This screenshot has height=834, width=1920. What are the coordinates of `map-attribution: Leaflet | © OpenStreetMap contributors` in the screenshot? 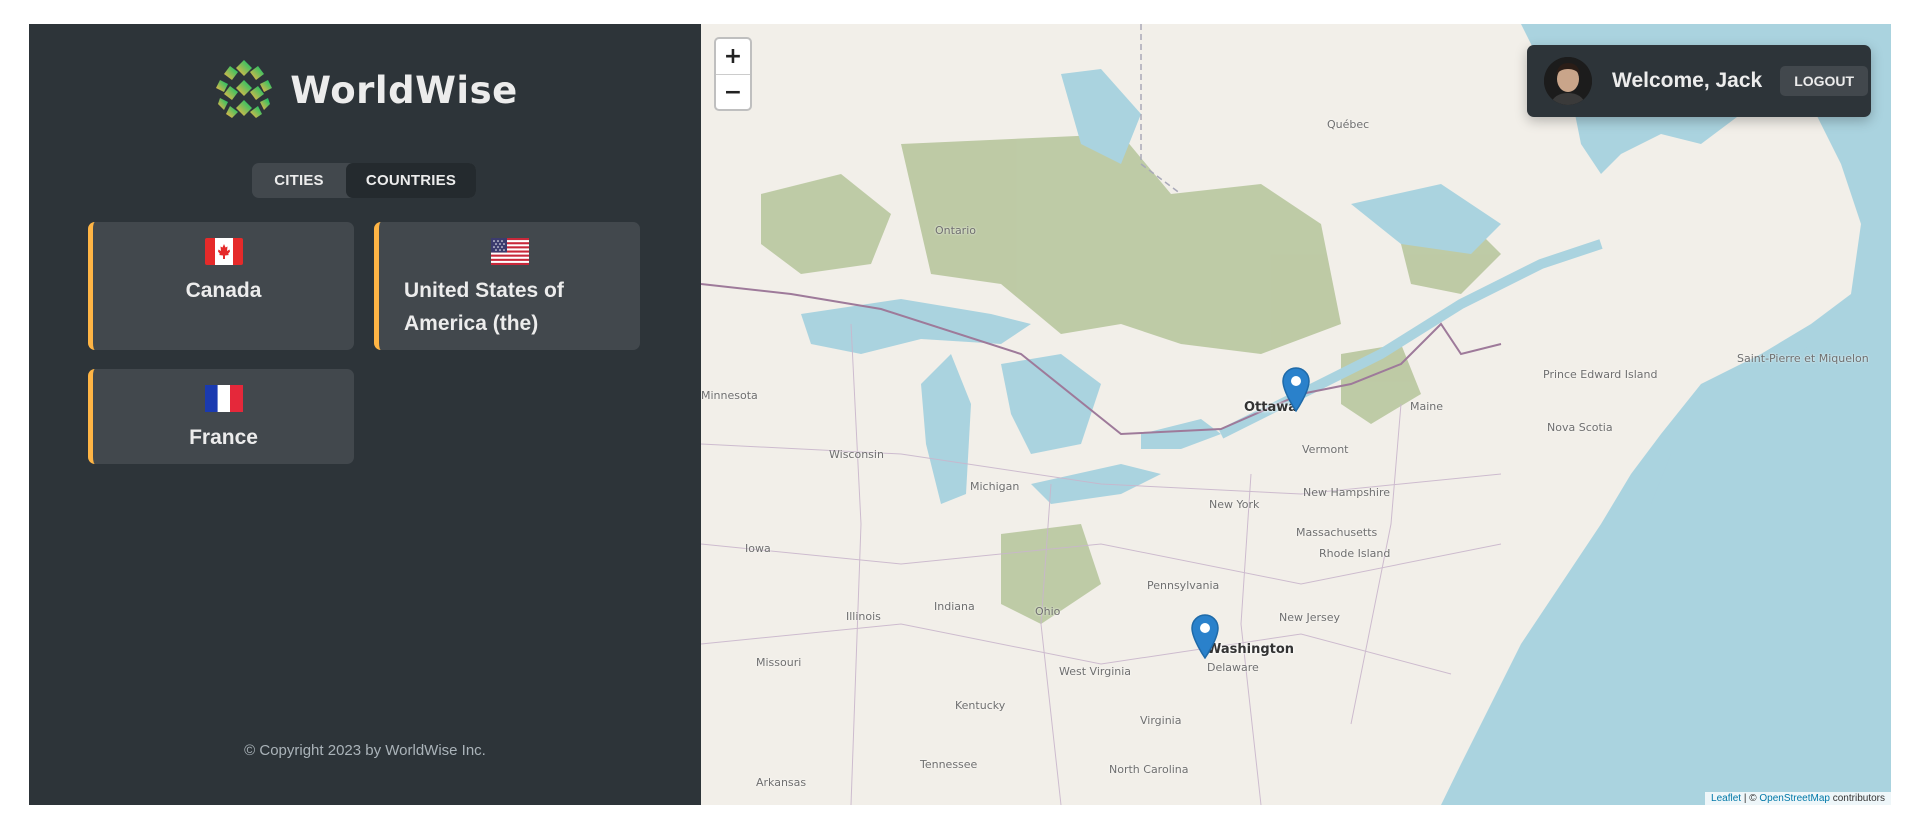 It's located at (1798, 798).